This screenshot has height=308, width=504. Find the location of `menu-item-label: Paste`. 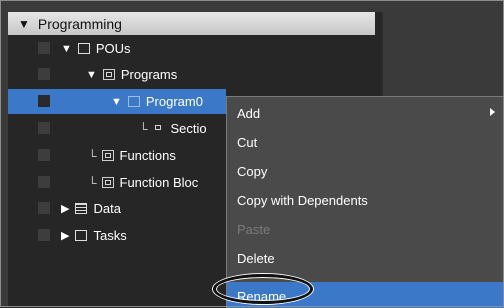

menu-item-label: Paste is located at coordinates (254, 229).